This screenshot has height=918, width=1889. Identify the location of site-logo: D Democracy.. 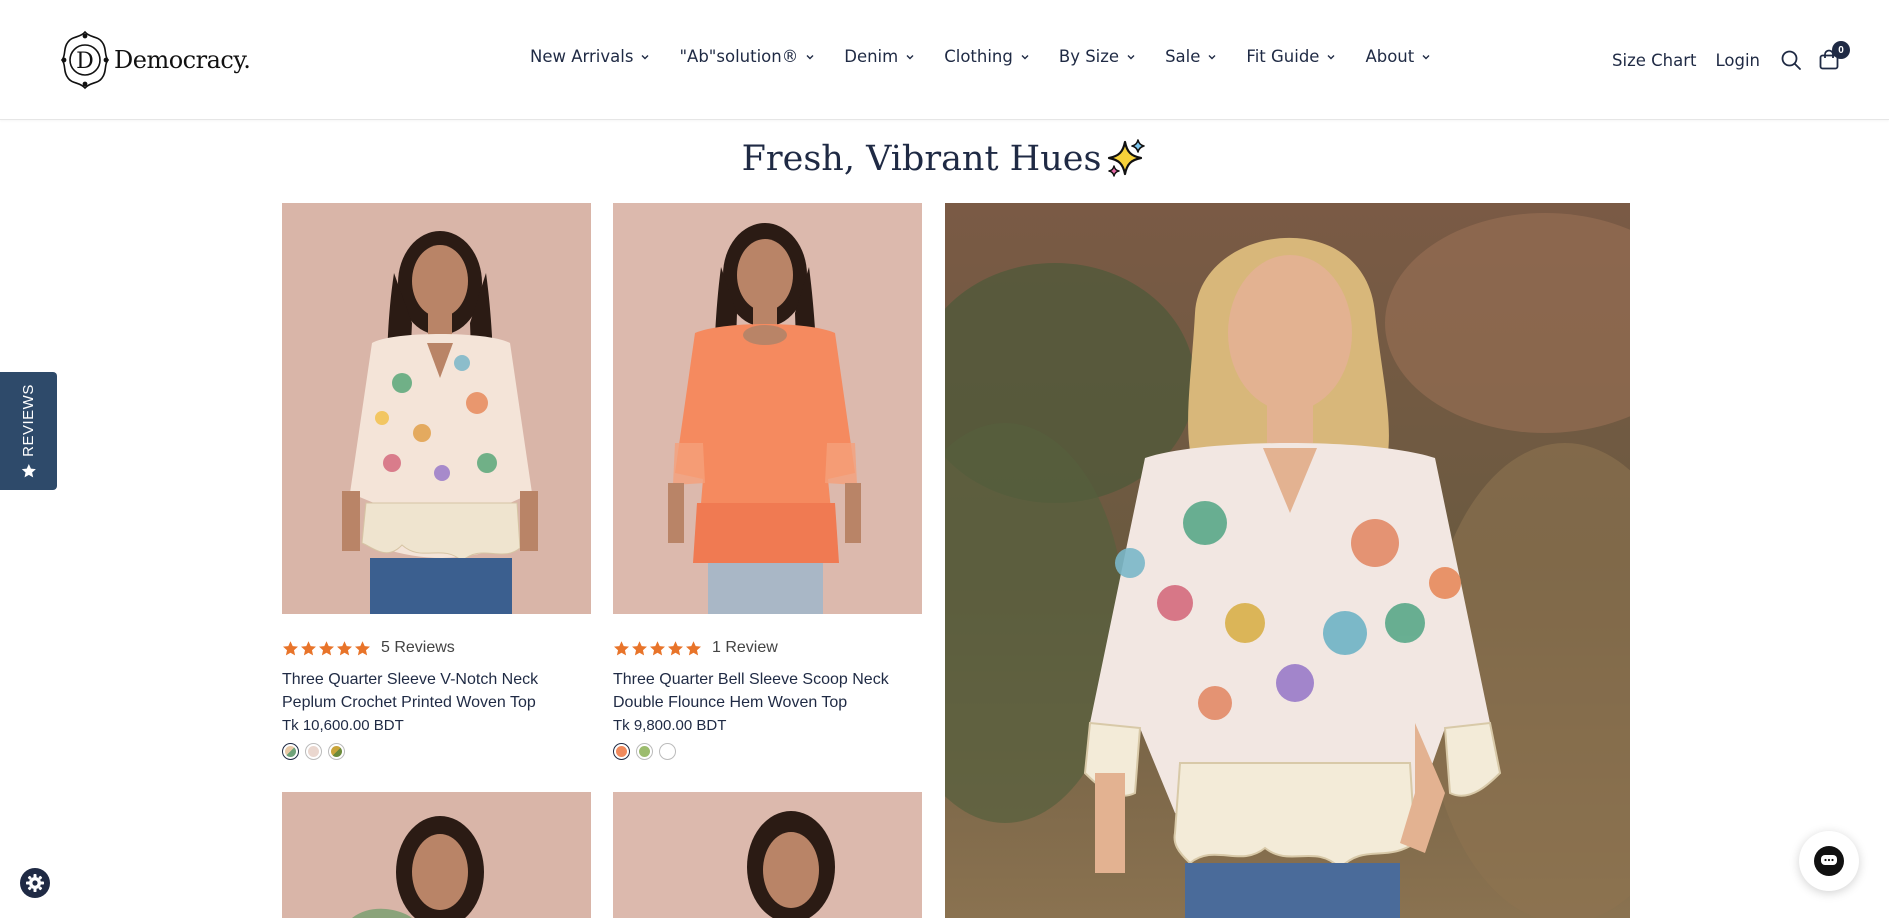
(155, 60).